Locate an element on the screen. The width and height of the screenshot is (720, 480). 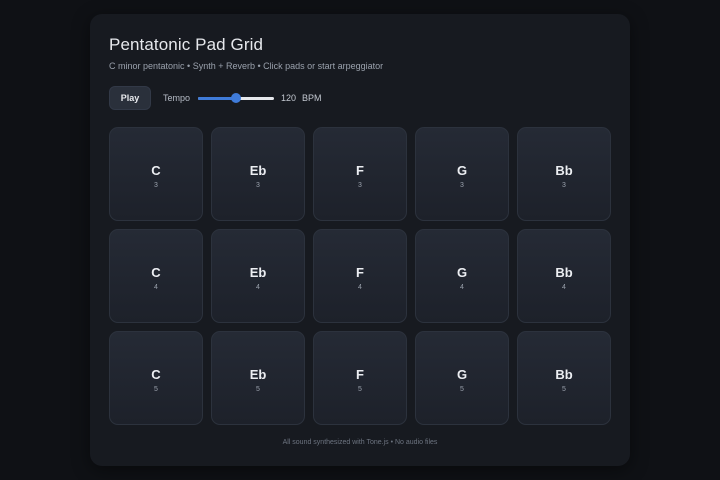
tempo-unit: BPM is located at coordinates (312, 98).